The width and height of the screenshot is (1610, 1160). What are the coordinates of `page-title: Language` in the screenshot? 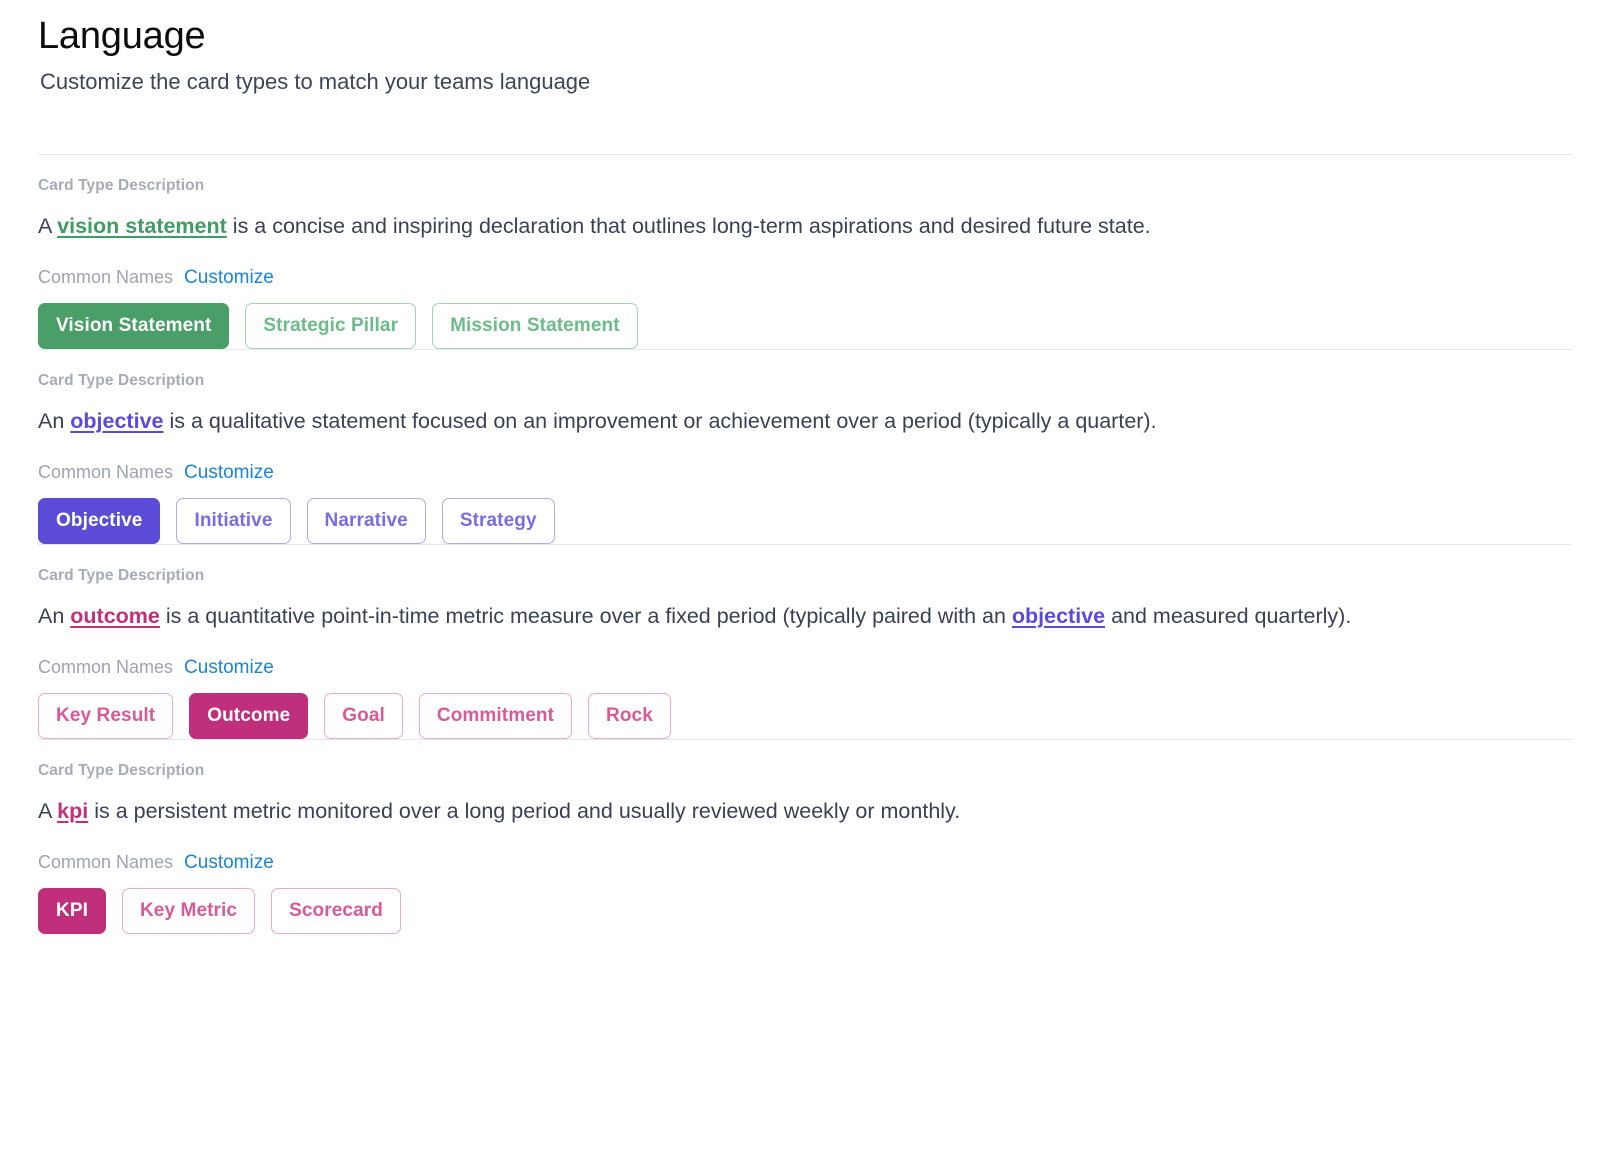 It's located at (122, 36).